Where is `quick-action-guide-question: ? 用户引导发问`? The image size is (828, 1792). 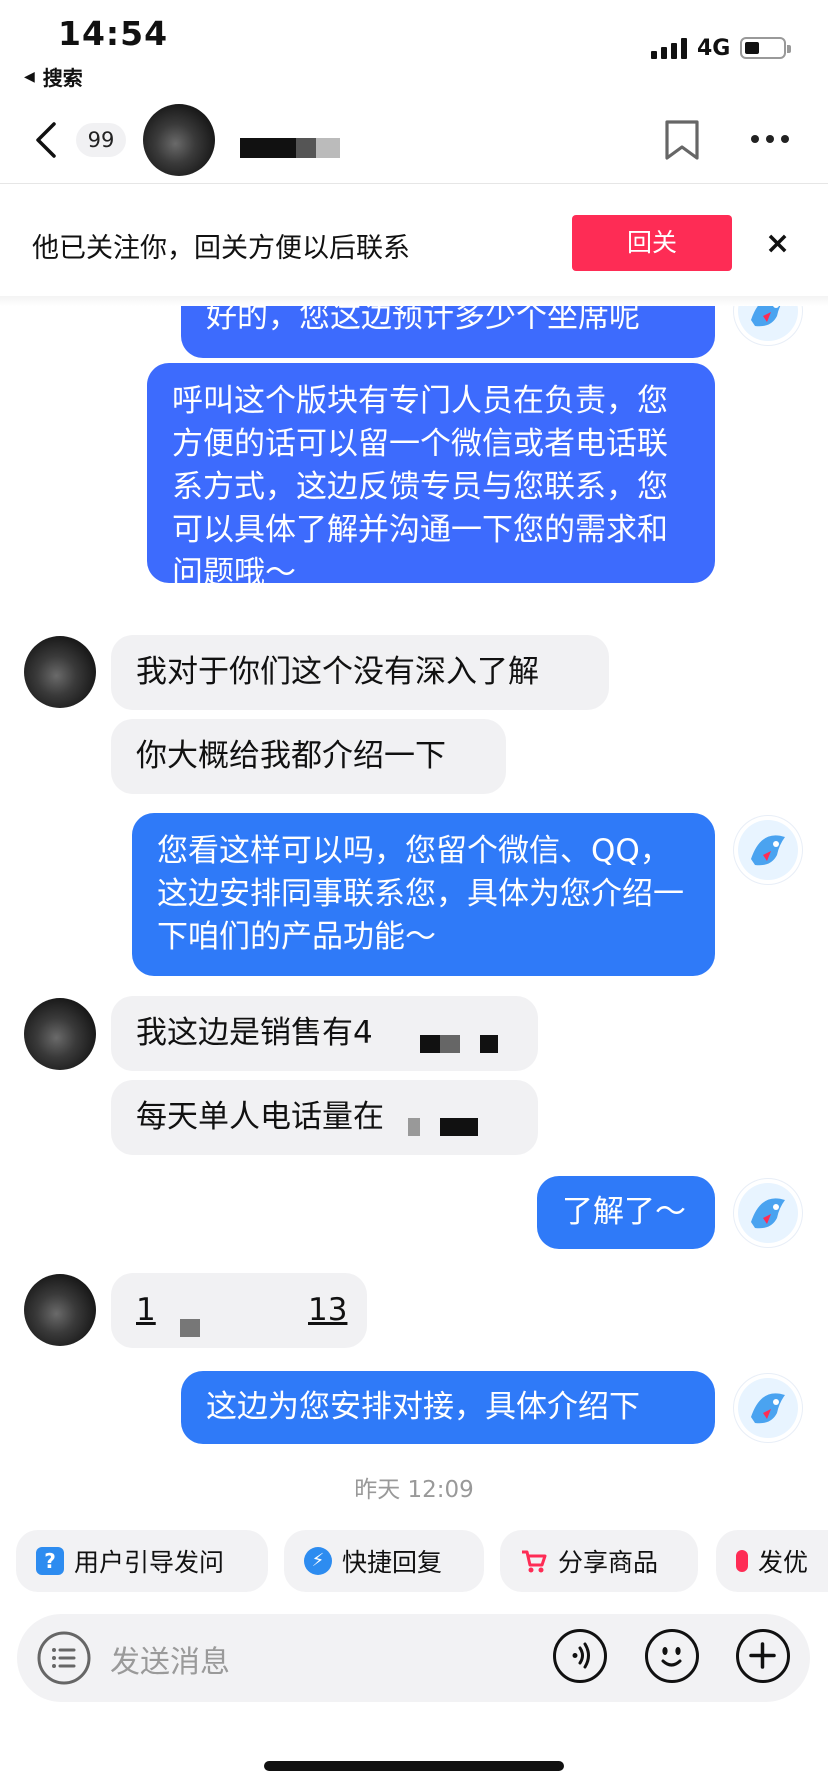
quick-action-guide-question: ? 用户引导发问 is located at coordinates (142, 1561).